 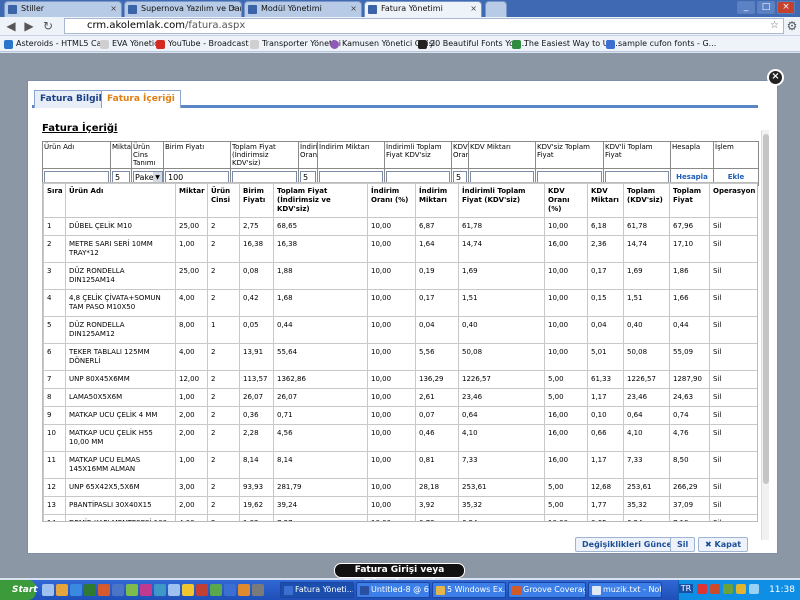 I want to click on address-bar: crm.akolemlak.com/fatura.aspx ☆, so click(x=424, y=26).